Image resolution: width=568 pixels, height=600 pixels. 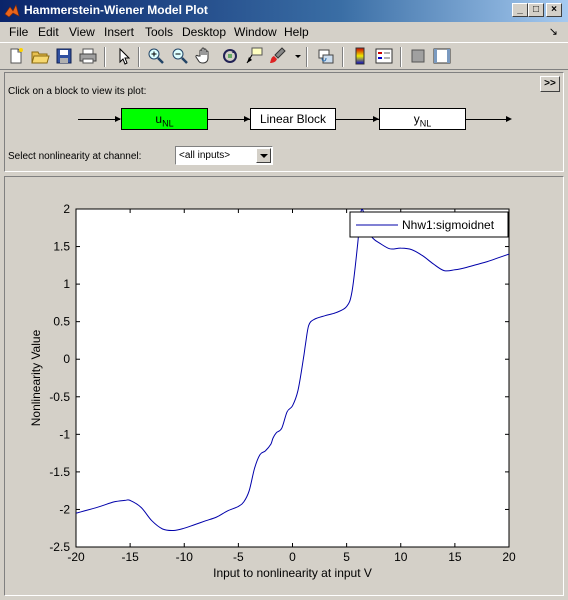 I want to click on open-file-icon, so click(x=40, y=56).